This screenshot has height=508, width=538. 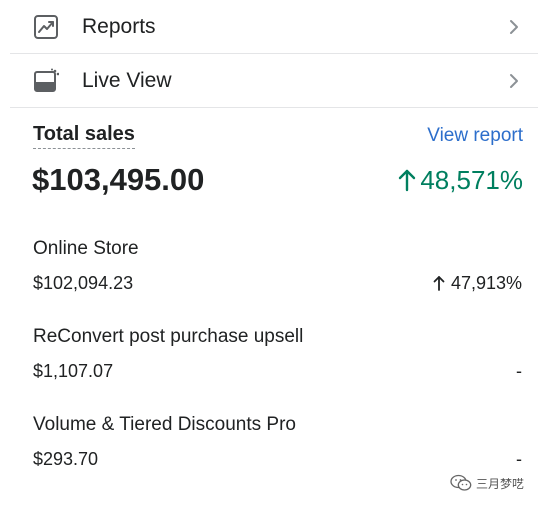 What do you see at coordinates (66, 459) in the screenshot?
I see `channel-amount: $293.70` at bounding box center [66, 459].